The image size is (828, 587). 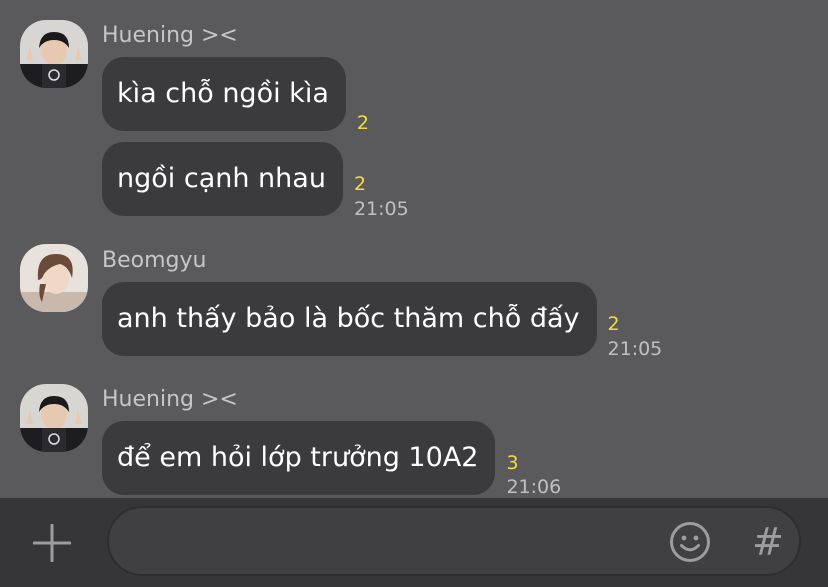 I want to click on message-input, so click(x=395, y=543).